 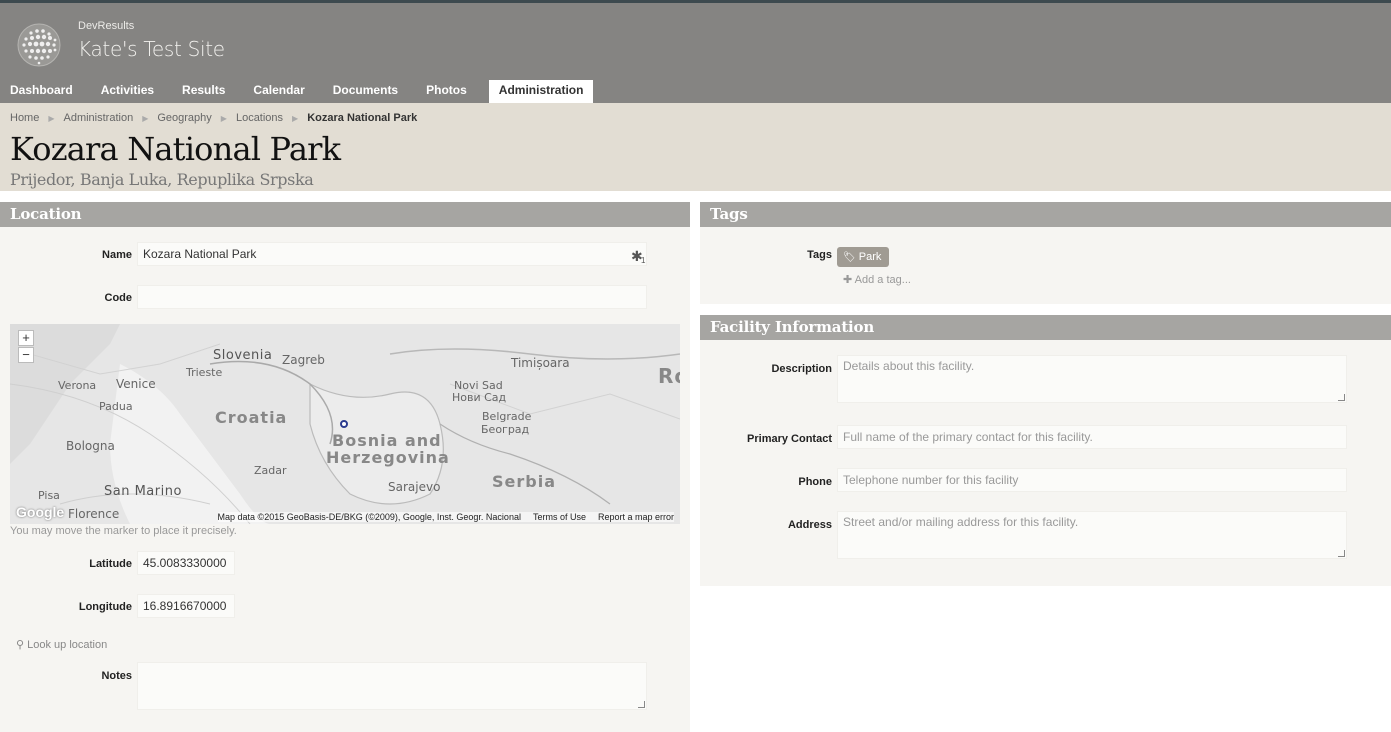 I want to click on tags-label: Tags, so click(x=819, y=255).